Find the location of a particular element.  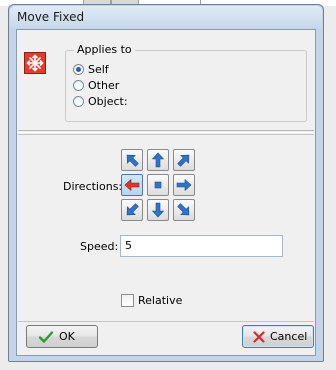

directions-label: Directions: is located at coordinates (93, 186).